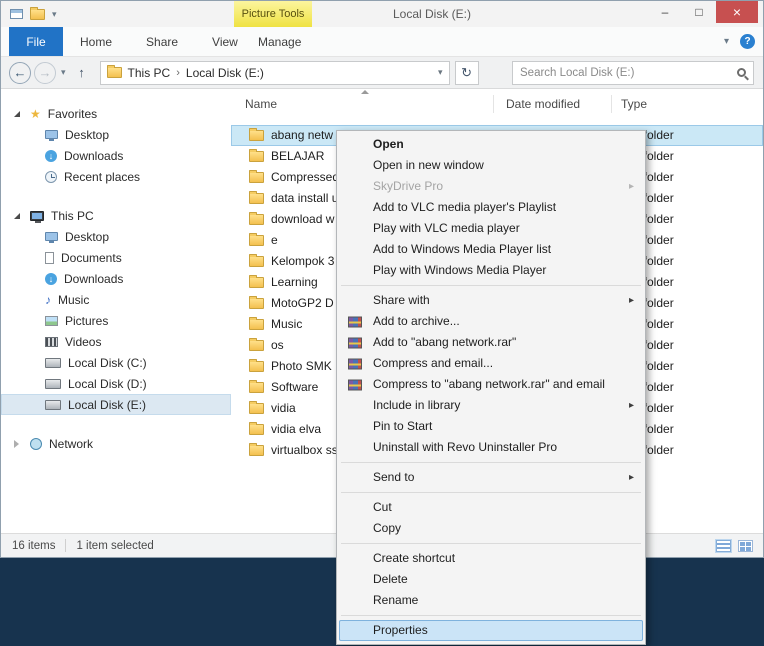 The width and height of the screenshot is (764, 646). What do you see at coordinates (274, 240) in the screenshot?
I see `file-name: e` at bounding box center [274, 240].